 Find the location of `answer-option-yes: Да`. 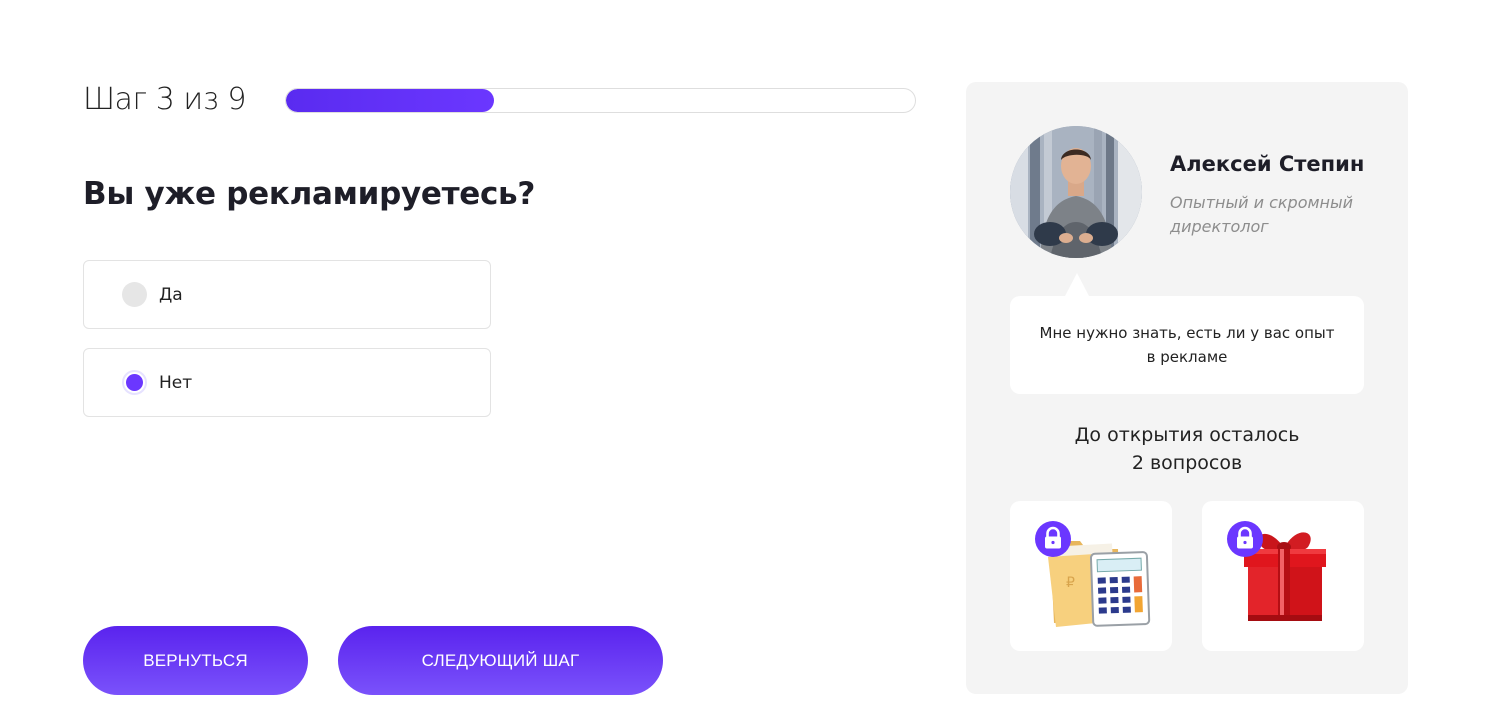

answer-option-yes: Да is located at coordinates (287, 294).